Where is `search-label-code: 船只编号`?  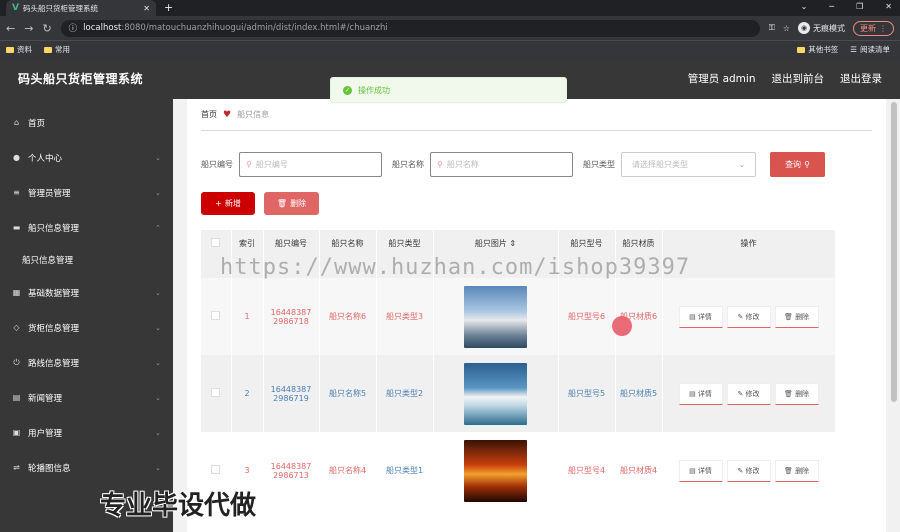 search-label-code: 船只编号 is located at coordinates (217, 164).